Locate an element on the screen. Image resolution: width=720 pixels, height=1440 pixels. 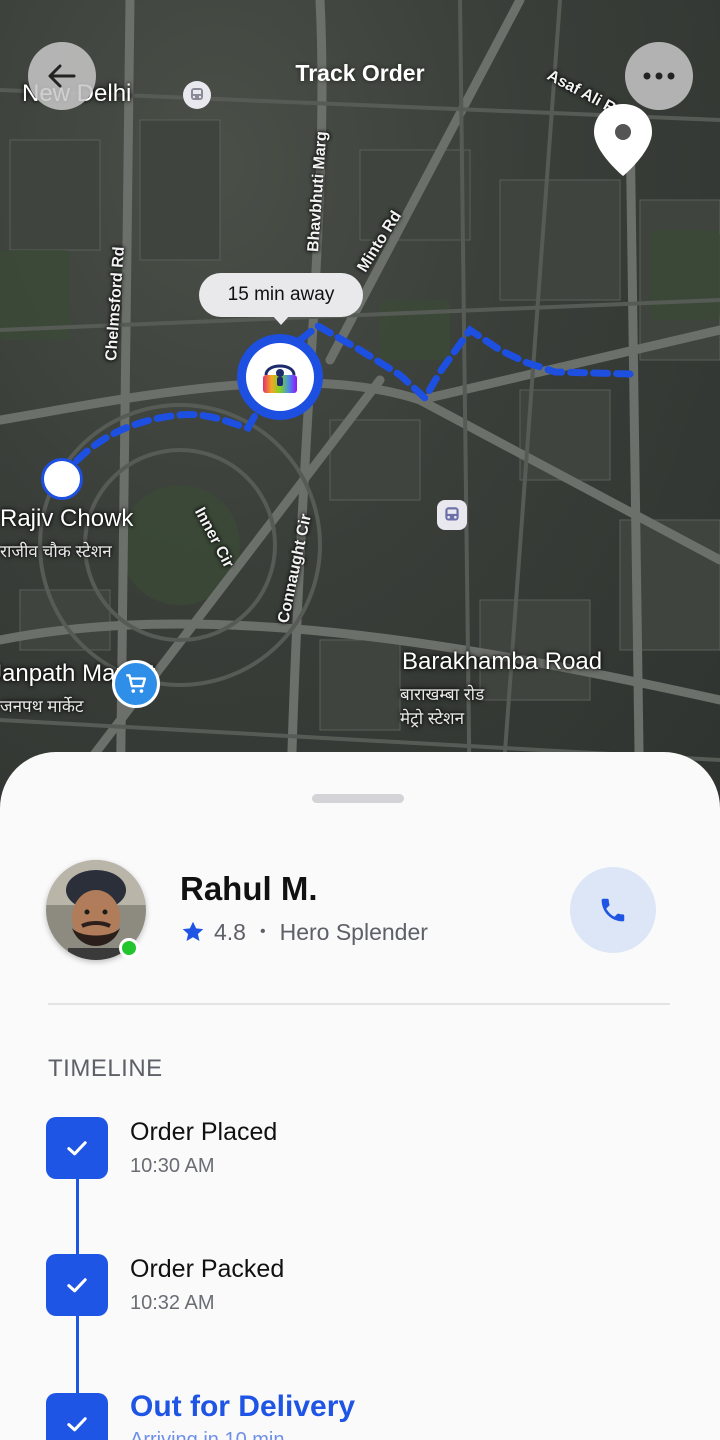
call-rider-button is located at coordinates (613, 910).